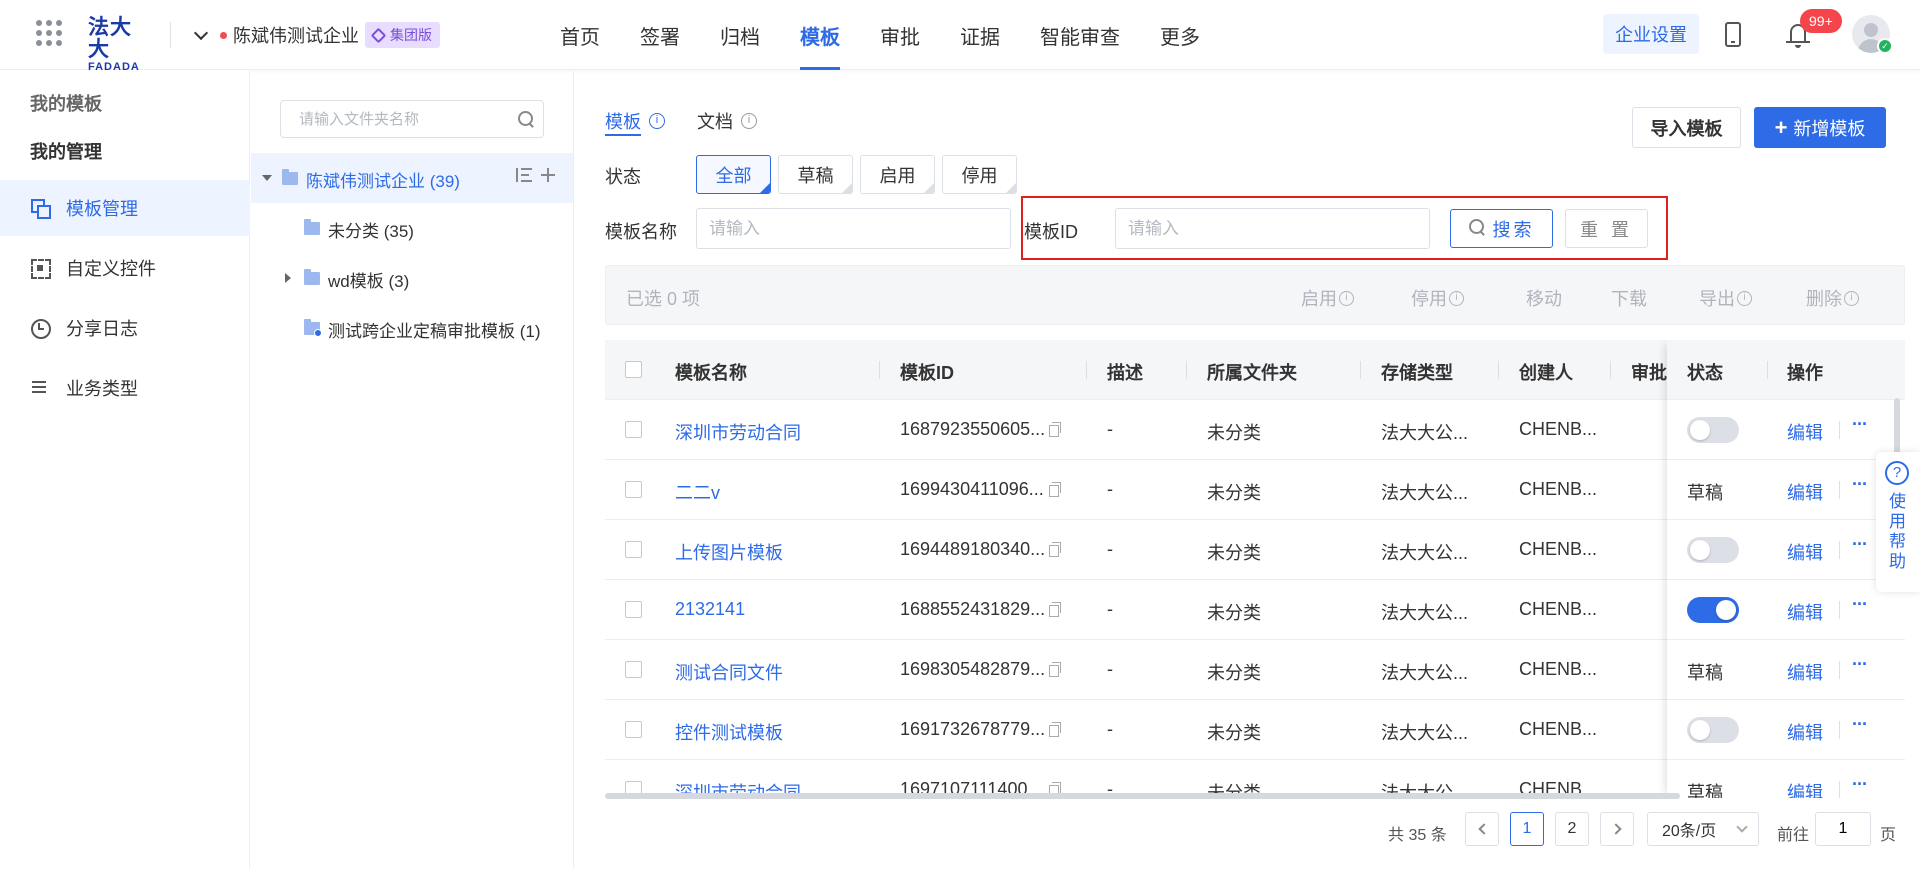 This screenshot has width=1920, height=869. Describe the element at coordinates (526, 119) in the screenshot. I see `search-icon` at that location.